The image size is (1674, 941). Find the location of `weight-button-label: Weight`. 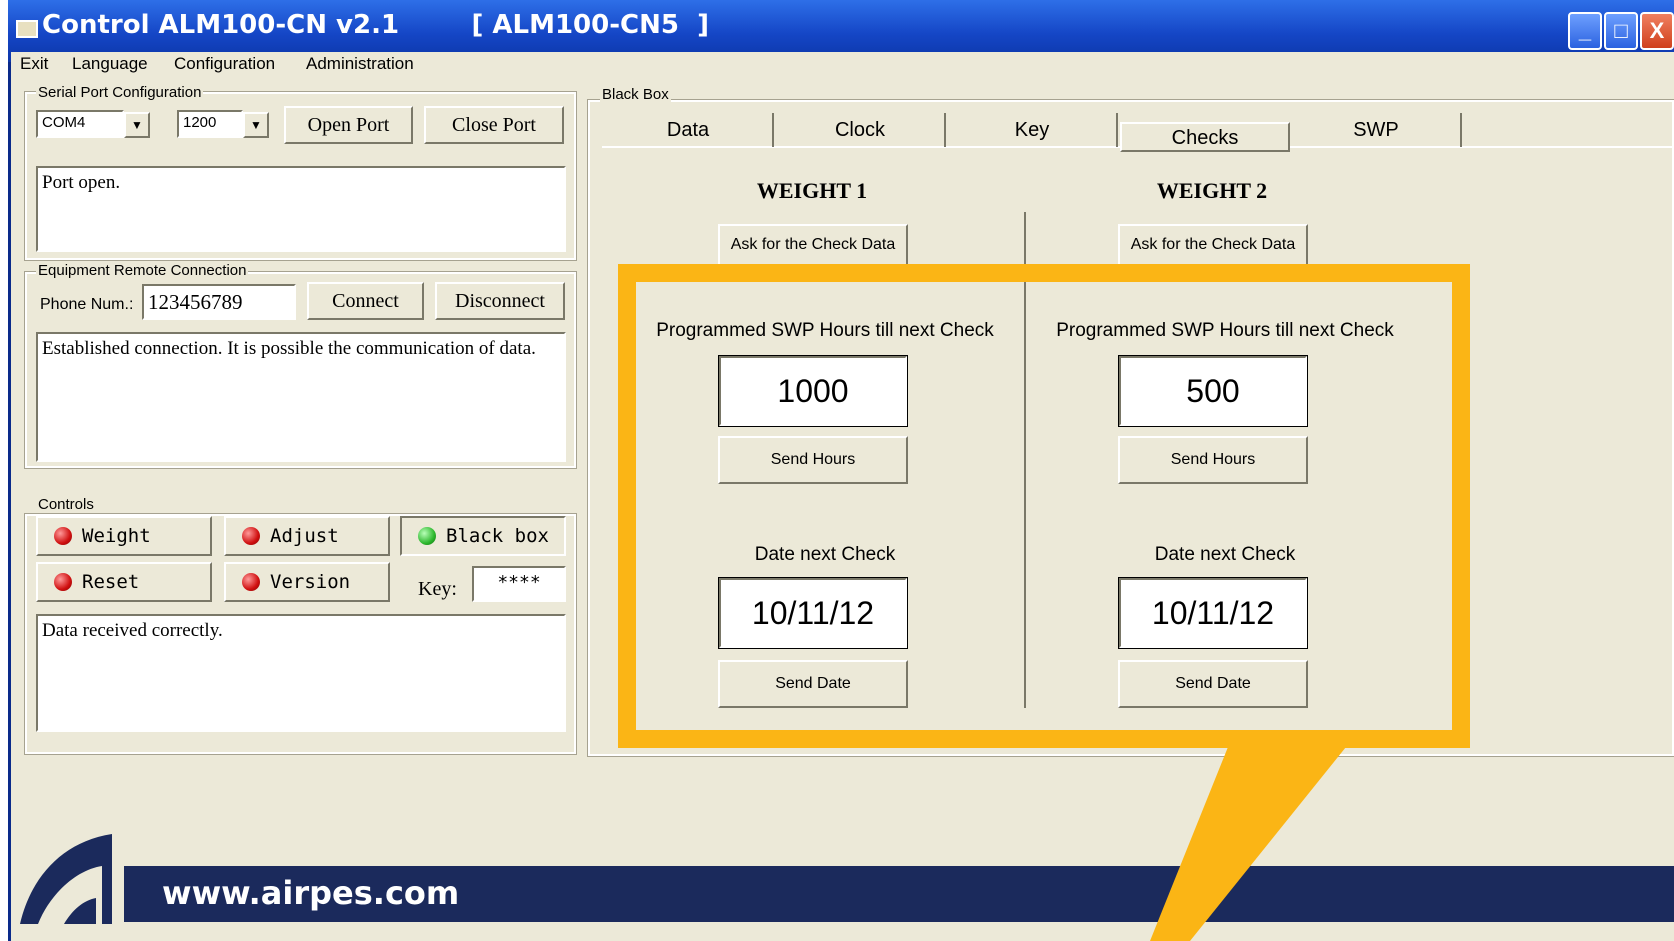

weight-button-label: Weight is located at coordinates (116, 536).